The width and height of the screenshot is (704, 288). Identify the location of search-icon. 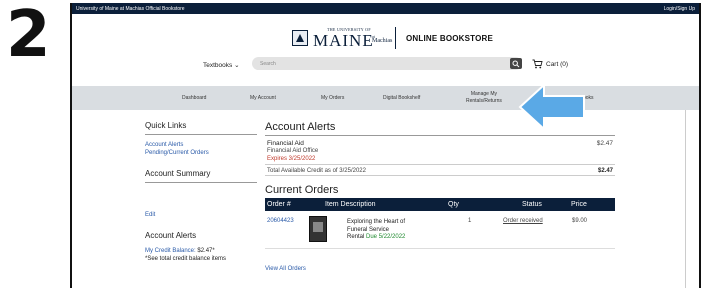
(516, 63).